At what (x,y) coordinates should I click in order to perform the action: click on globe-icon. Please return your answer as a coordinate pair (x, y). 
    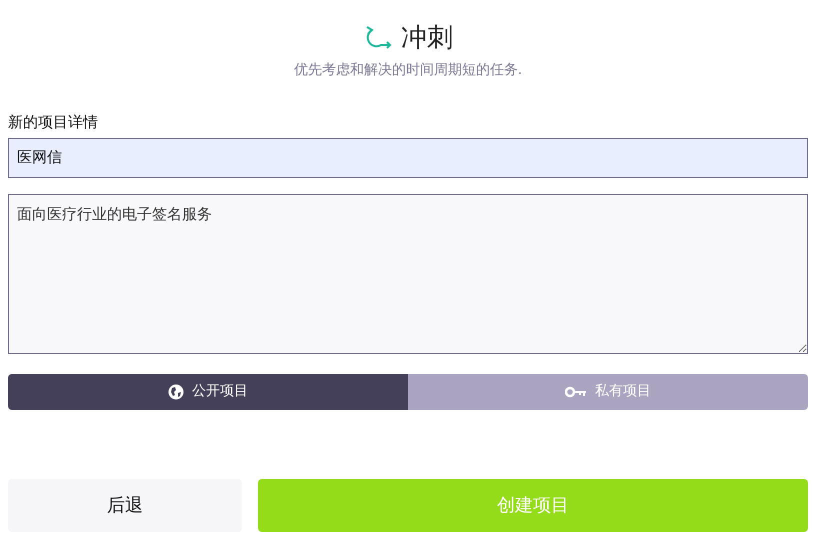
    Looking at the image, I should click on (176, 392).